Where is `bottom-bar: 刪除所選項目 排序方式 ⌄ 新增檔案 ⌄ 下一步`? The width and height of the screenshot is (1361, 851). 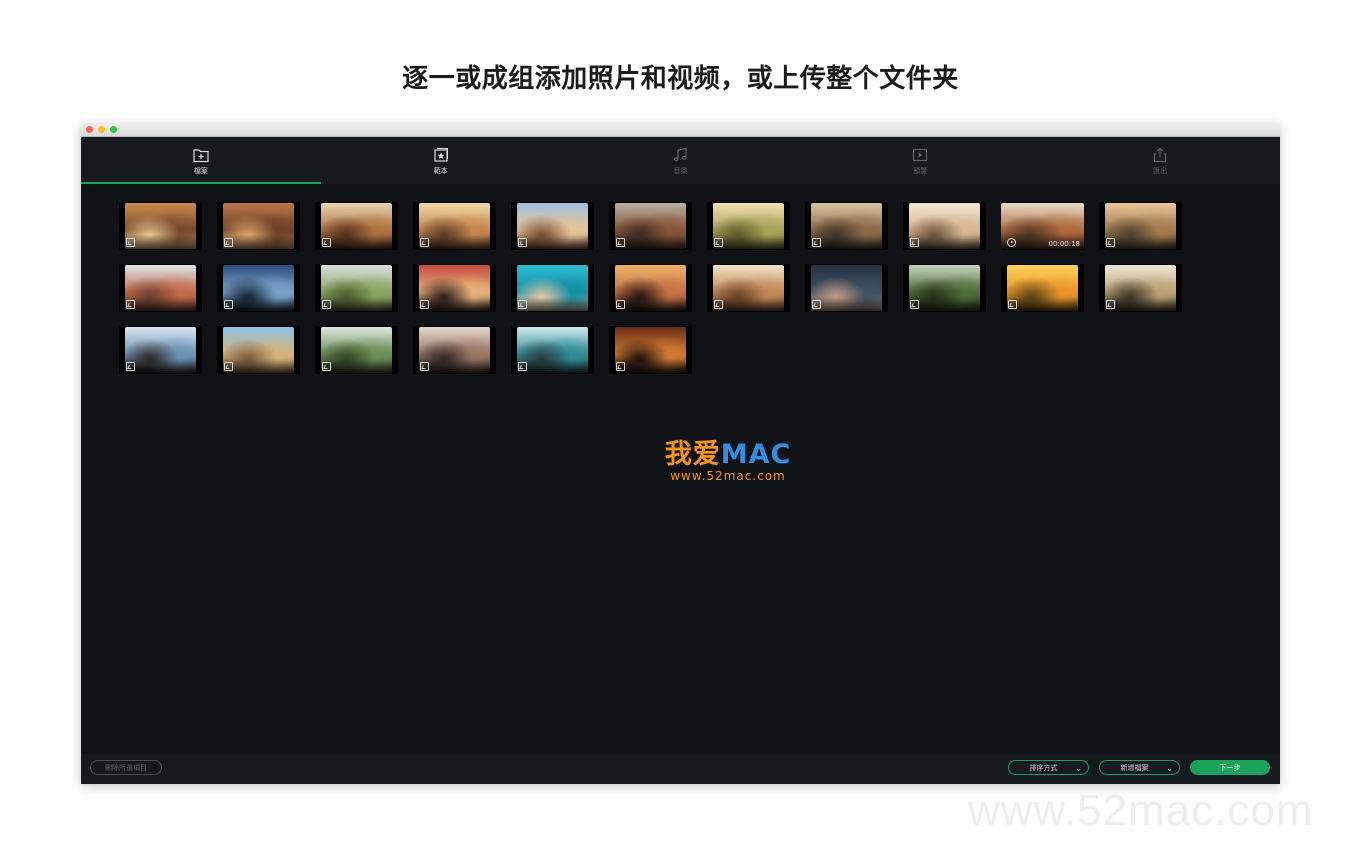
bottom-bar: 刪除所選項目 排序方式 ⌄ 新增檔案 ⌄ 下一步 is located at coordinates (680, 769).